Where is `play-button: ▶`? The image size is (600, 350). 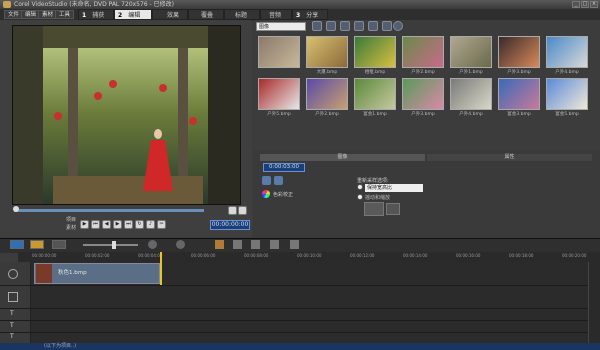
play-button: ▶ is located at coordinates (84, 224).